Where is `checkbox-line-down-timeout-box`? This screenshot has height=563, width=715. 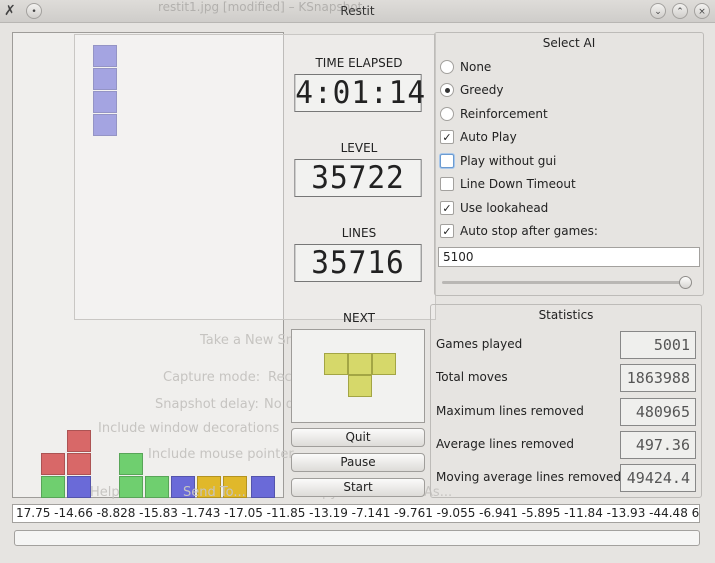 checkbox-line-down-timeout-box is located at coordinates (447, 184).